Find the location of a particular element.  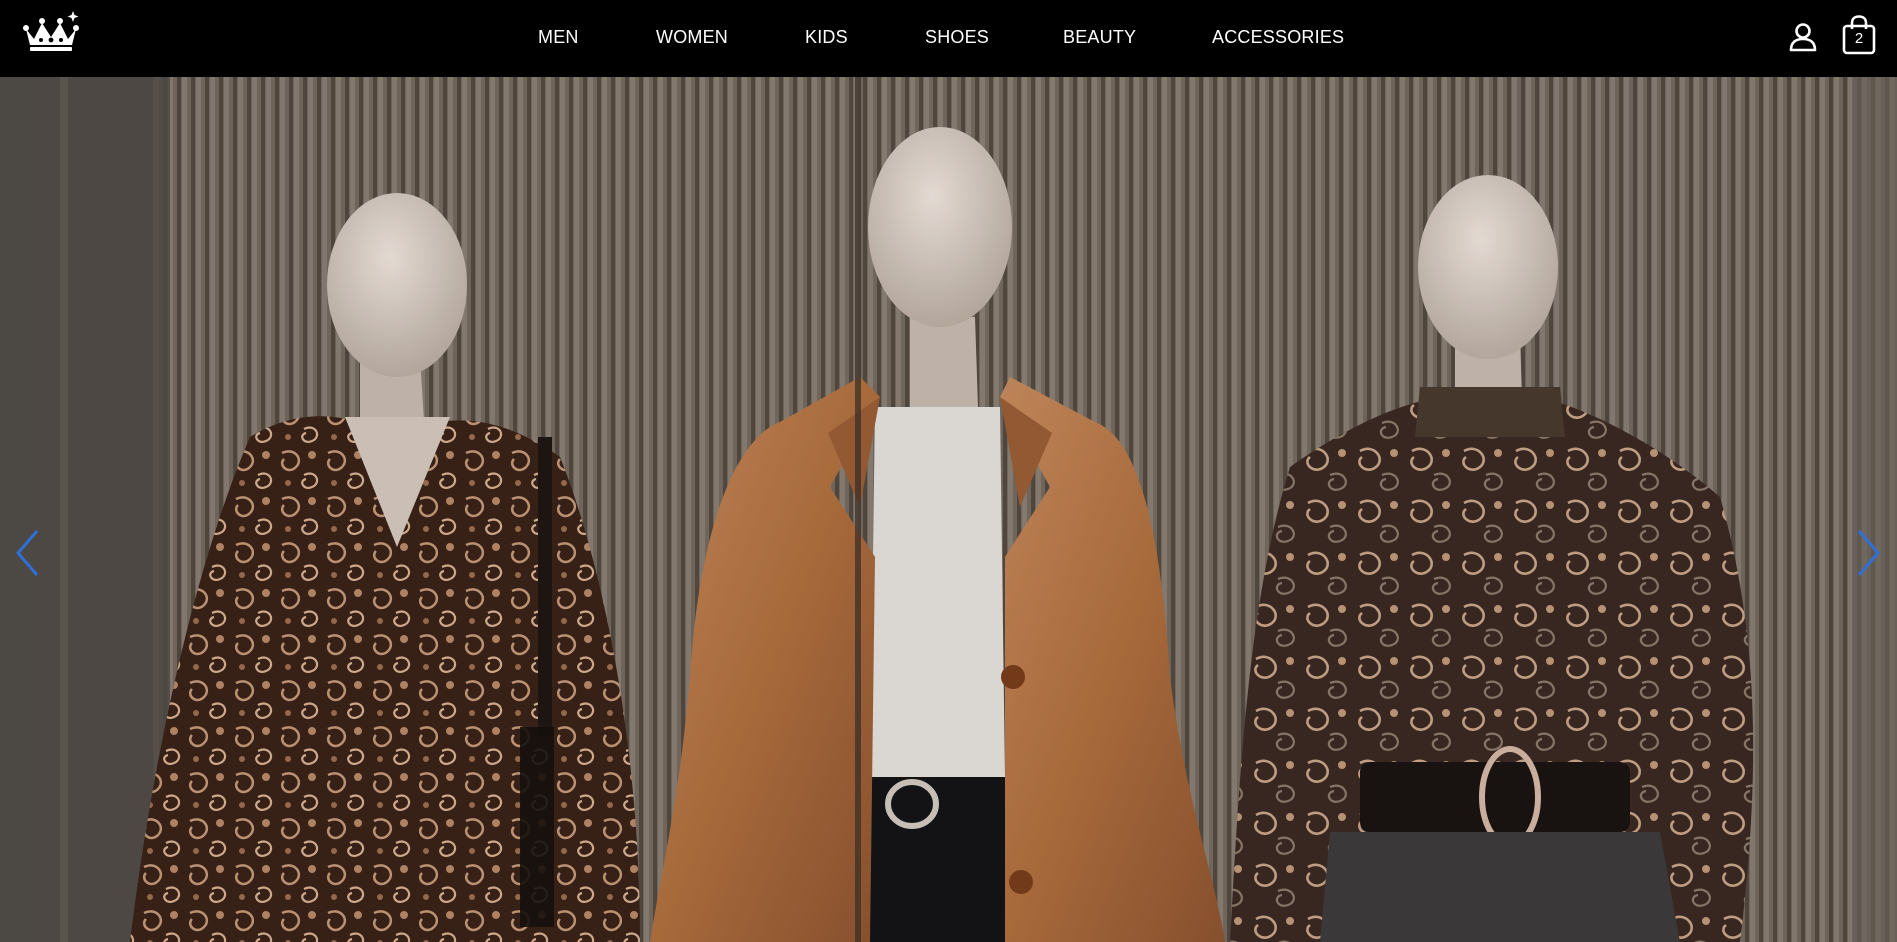

main-nav: MEN WOMEN KIDS SHOES BEAUTY ACCESSORIES is located at coordinates (948, 38).